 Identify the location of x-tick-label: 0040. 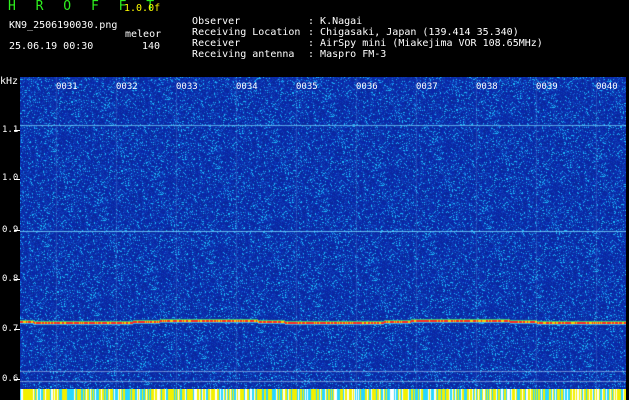
(607, 87).